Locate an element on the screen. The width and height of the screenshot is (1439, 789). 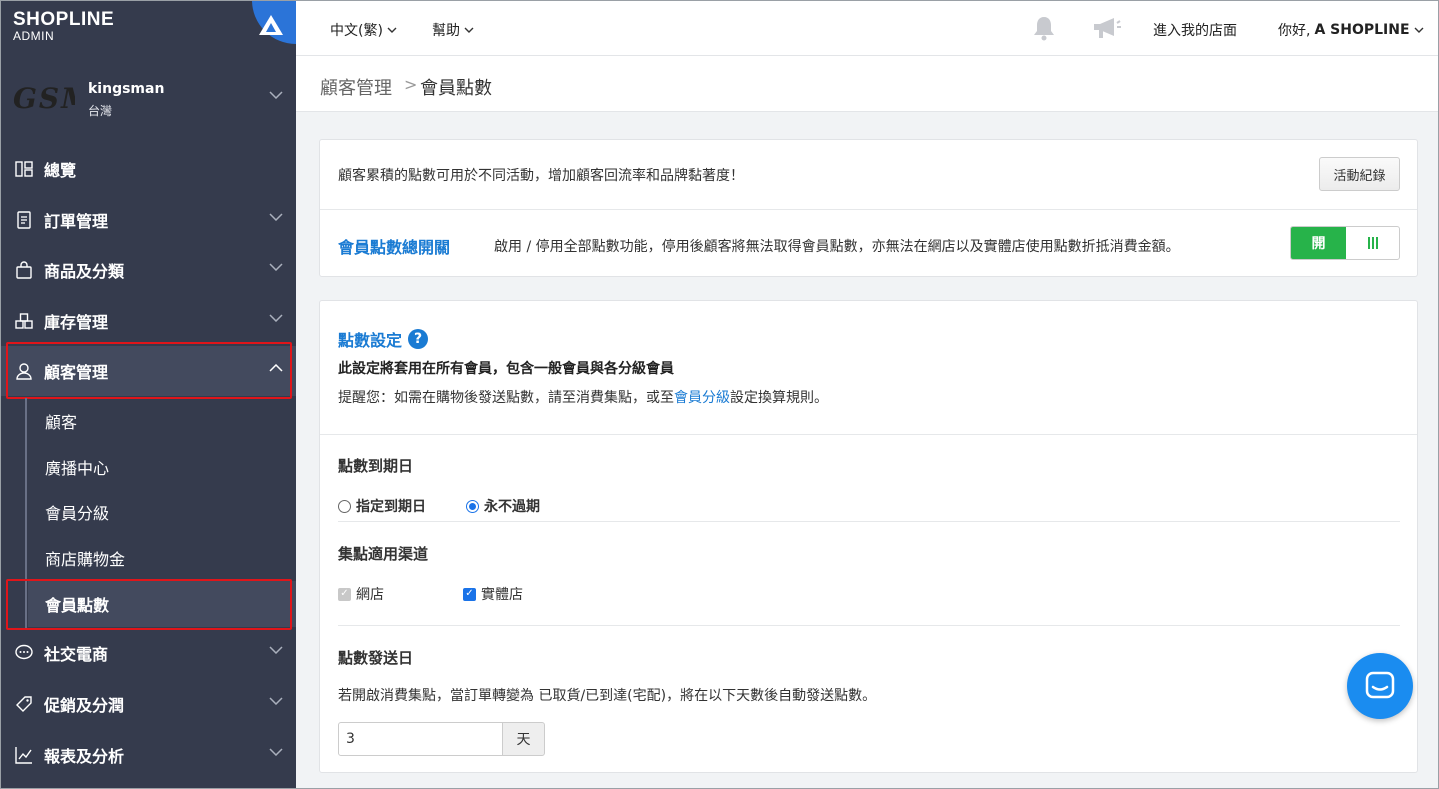
intro-text: 顧客累積的點數可用於不同活動，增加顧客回流率和品牌黏著度！ is located at coordinates (541, 176).